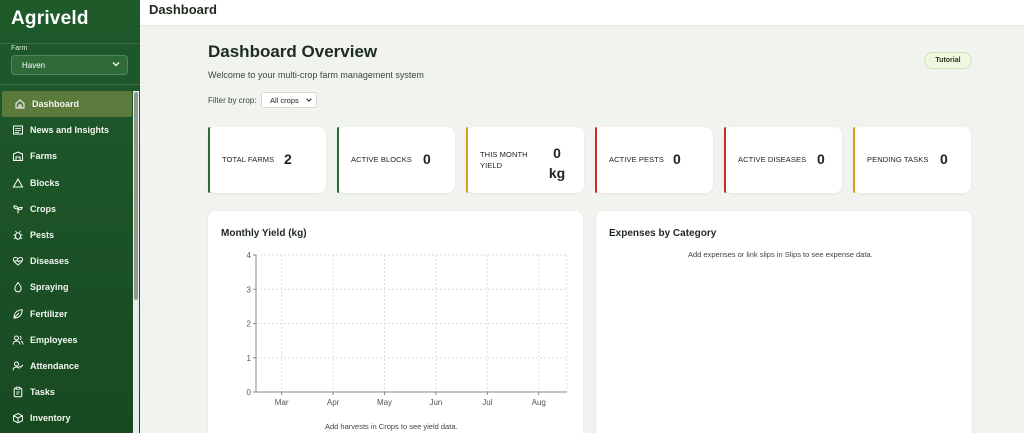  I want to click on stat-card-pending-tasks: PENDING TASKS 0, so click(912, 160).